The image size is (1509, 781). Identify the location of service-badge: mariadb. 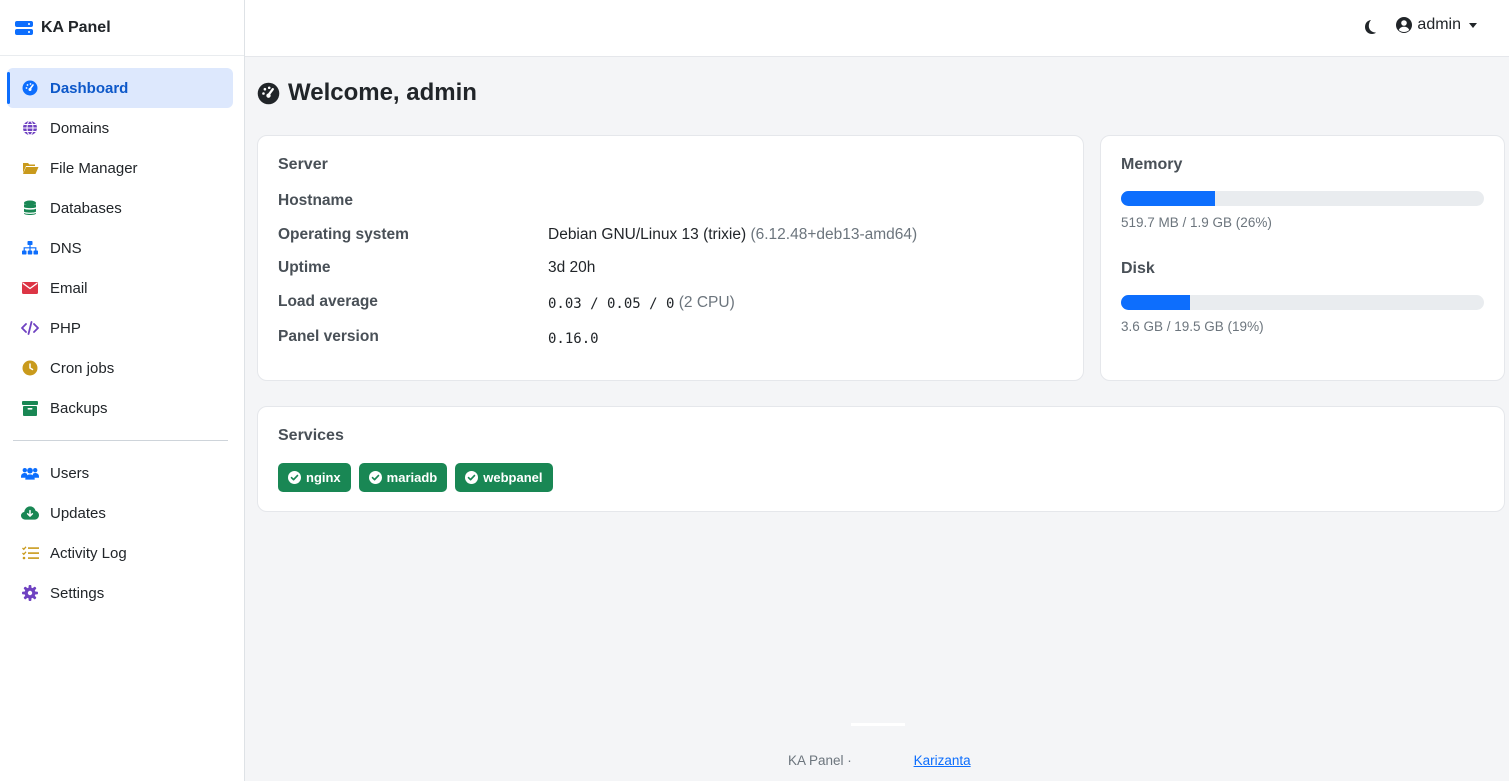
(403, 477).